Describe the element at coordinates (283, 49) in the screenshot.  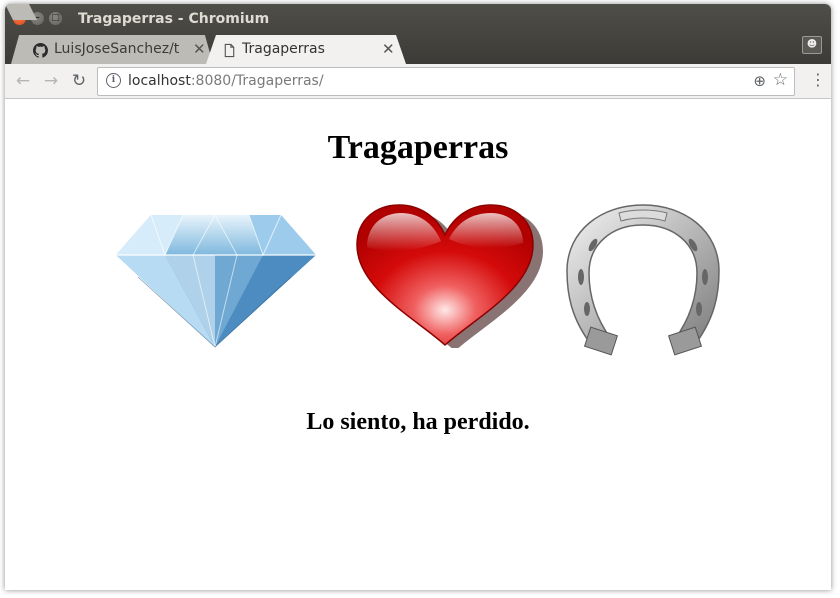
I see `tab-label: Tragaperras` at that location.